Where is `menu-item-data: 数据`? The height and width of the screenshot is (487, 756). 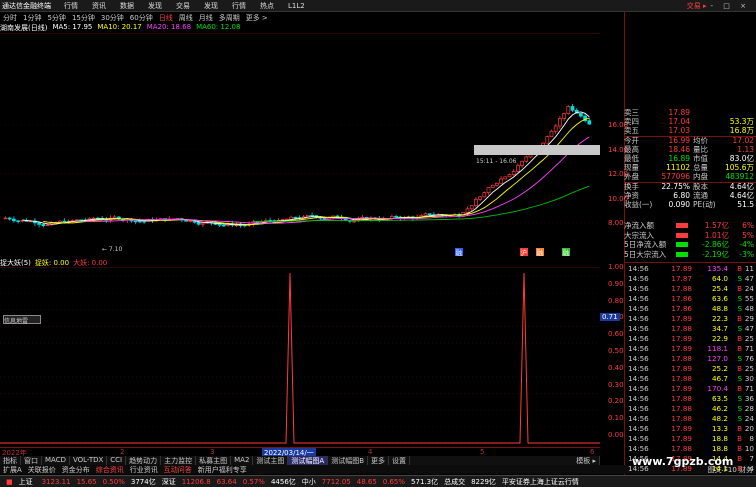
menu-item-data: 数据 is located at coordinates (127, 6).